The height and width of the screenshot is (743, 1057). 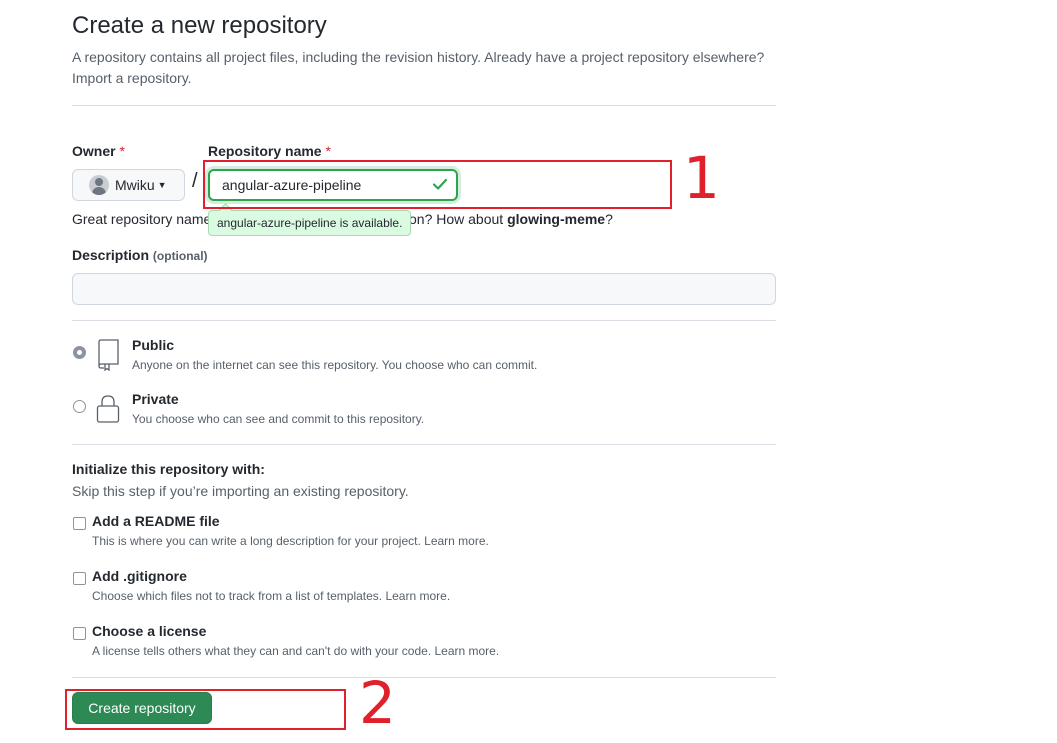 I want to click on suggested-name-link: glowing-meme, so click(x=556, y=219).